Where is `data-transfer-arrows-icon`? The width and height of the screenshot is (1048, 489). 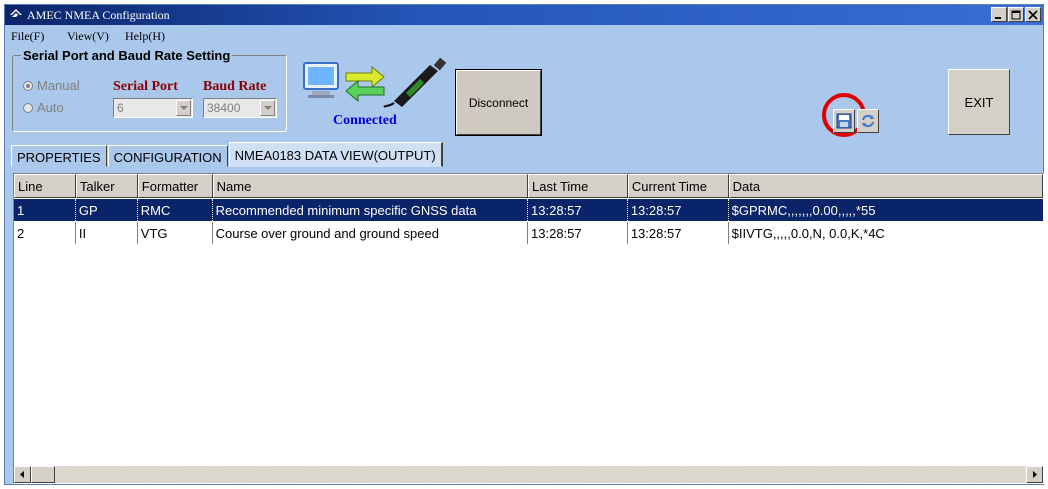 data-transfer-arrows-icon is located at coordinates (365, 84).